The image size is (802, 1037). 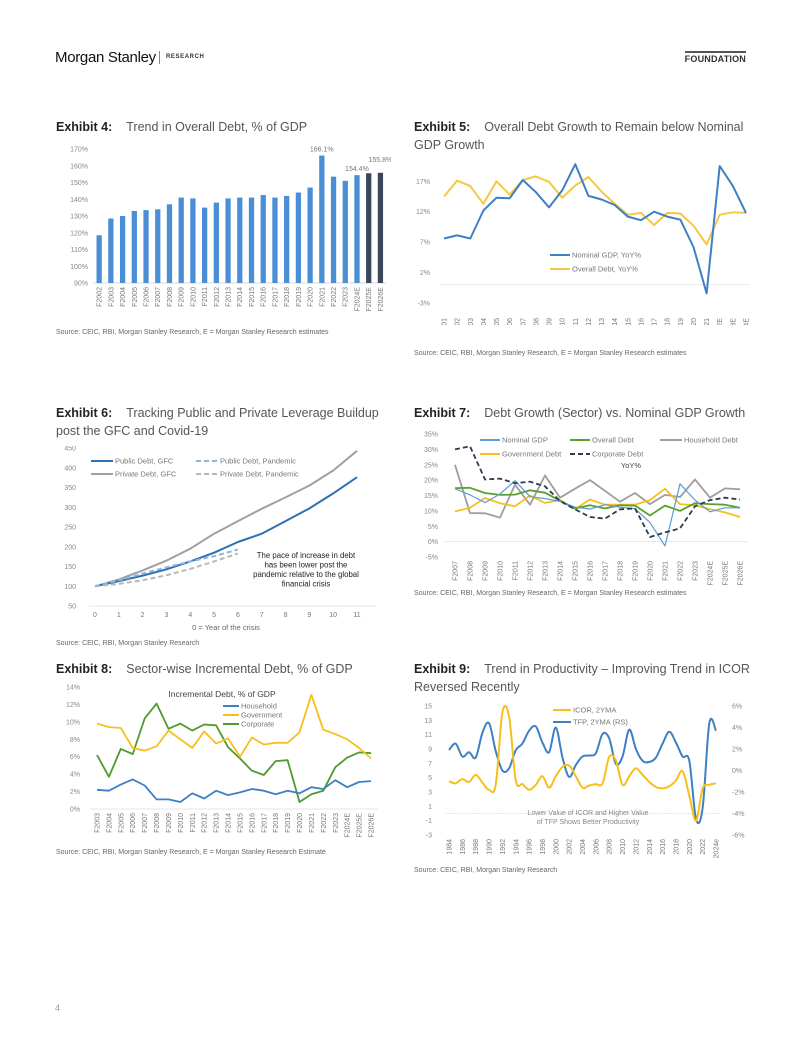 What do you see at coordinates (432, 558) in the screenshot?
I see `y-tick-label: -5%` at bounding box center [432, 558].